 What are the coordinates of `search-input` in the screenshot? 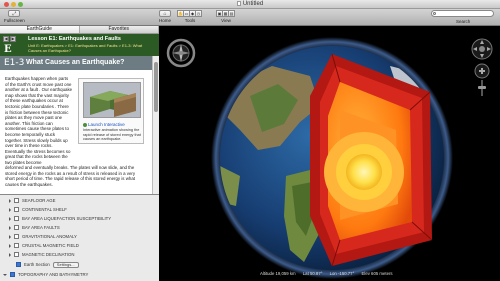 It's located at (462, 13).